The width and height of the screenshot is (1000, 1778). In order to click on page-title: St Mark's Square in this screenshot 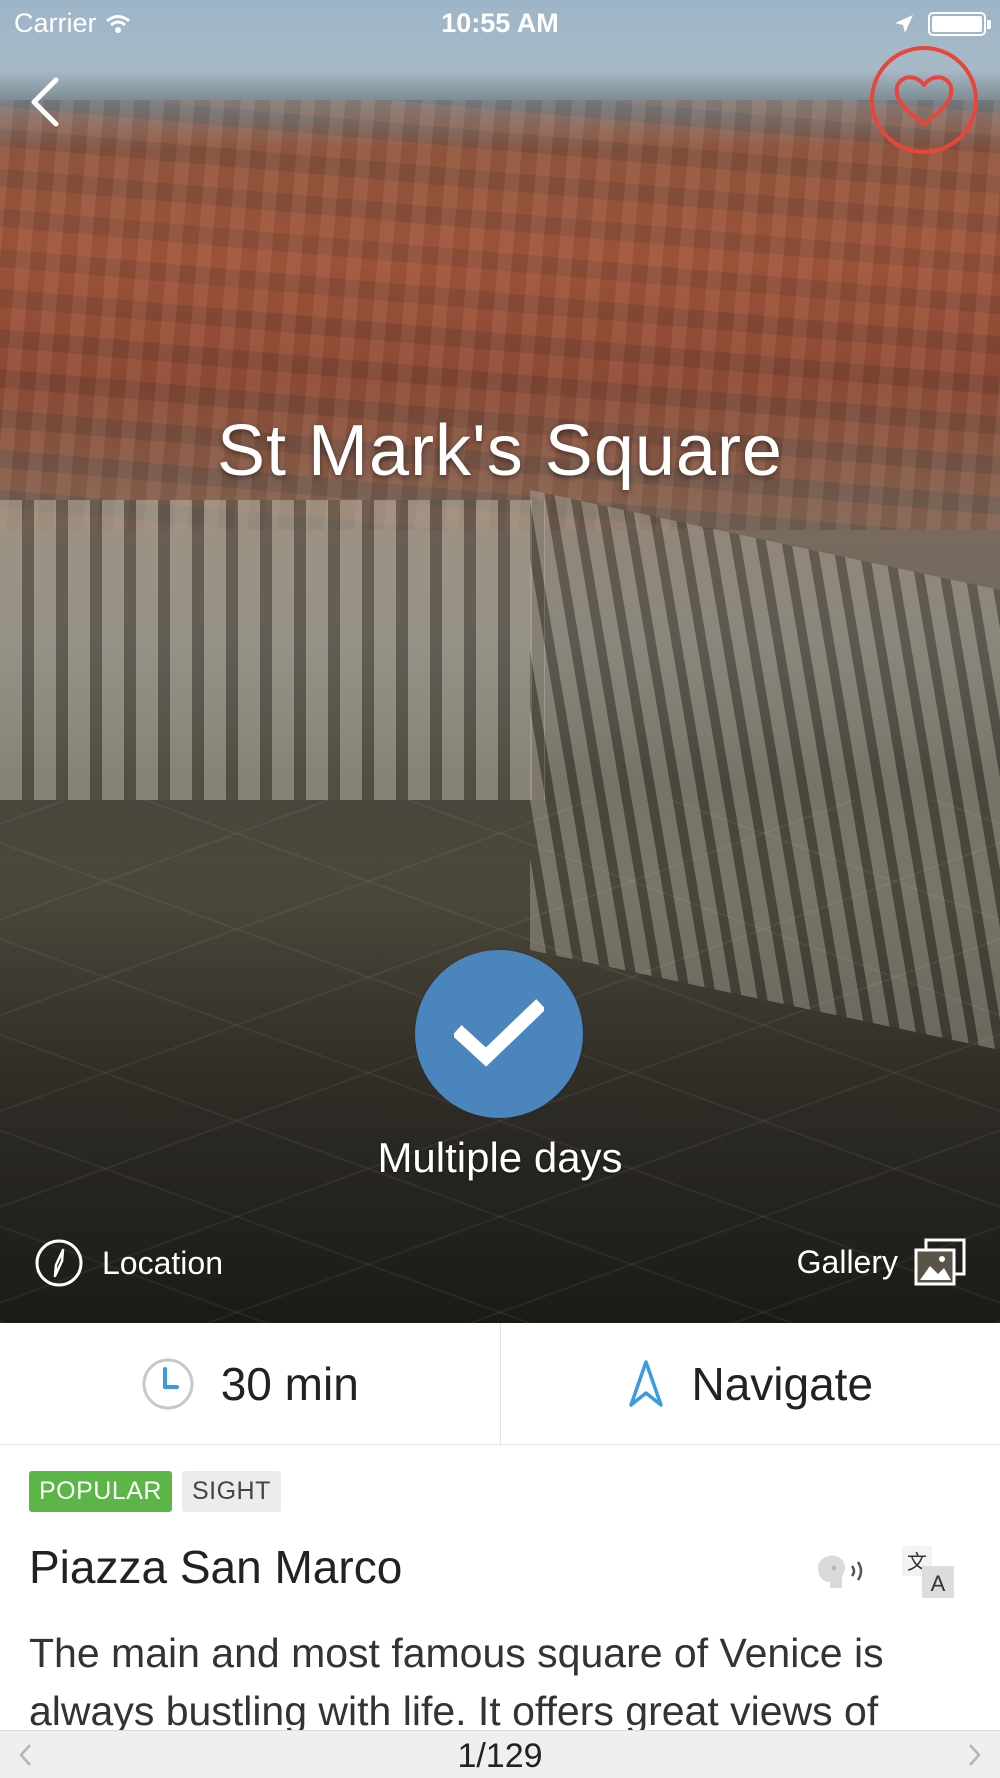, I will do `click(500, 451)`.